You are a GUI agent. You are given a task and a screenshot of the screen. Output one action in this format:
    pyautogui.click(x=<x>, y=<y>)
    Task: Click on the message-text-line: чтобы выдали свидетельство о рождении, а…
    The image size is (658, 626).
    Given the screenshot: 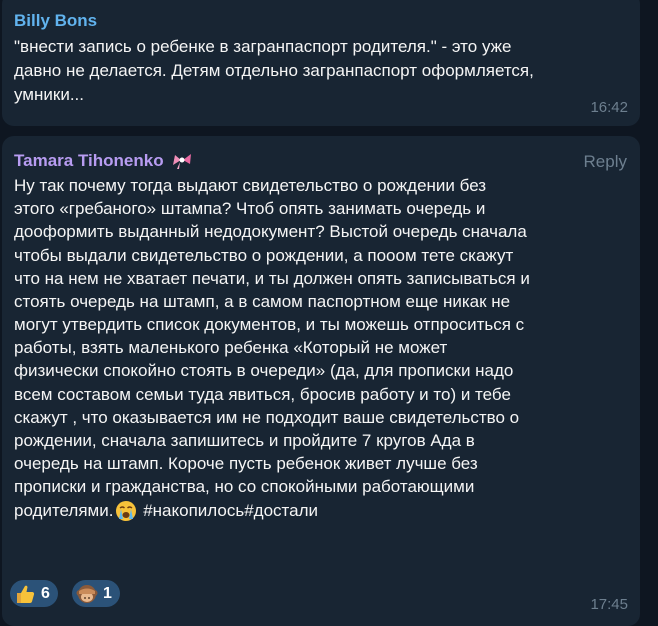 What is the action you would take?
    pyautogui.click(x=264, y=255)
    